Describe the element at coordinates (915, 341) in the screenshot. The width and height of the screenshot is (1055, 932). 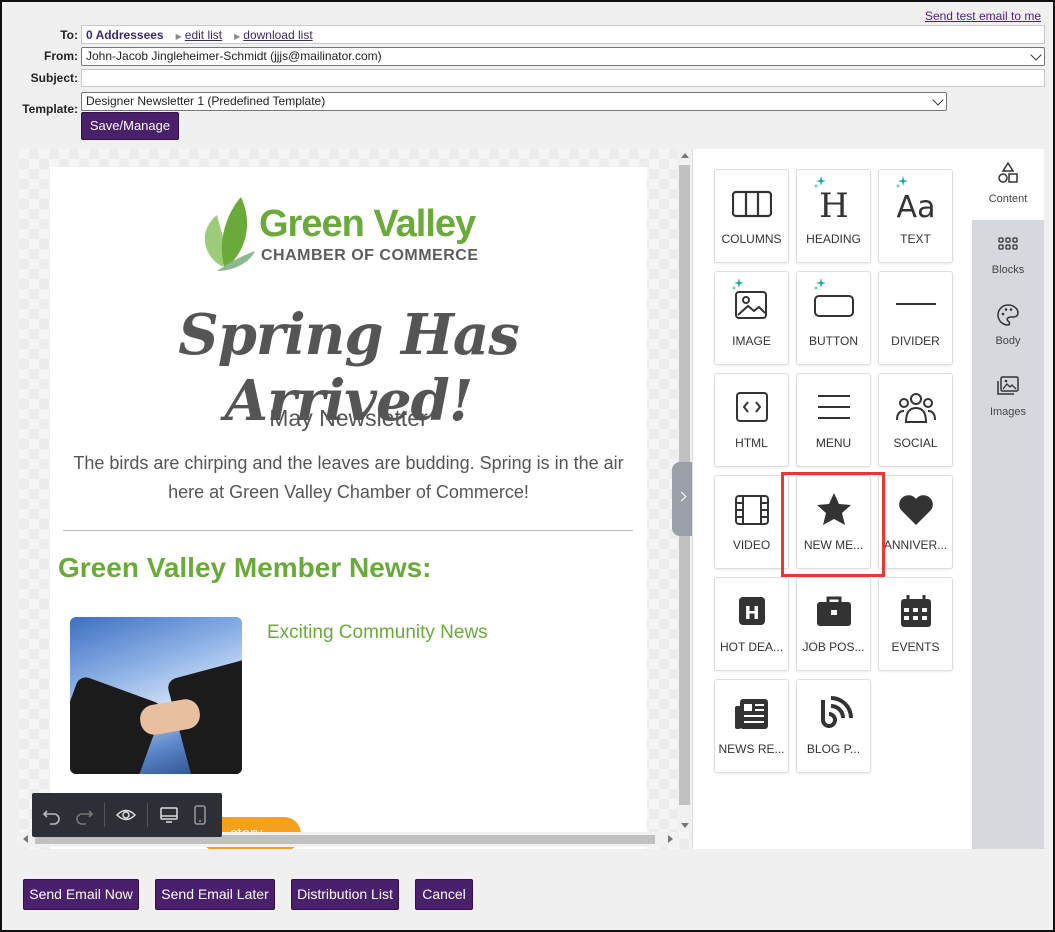
I see `tile-label: DIVIDER` at that location.